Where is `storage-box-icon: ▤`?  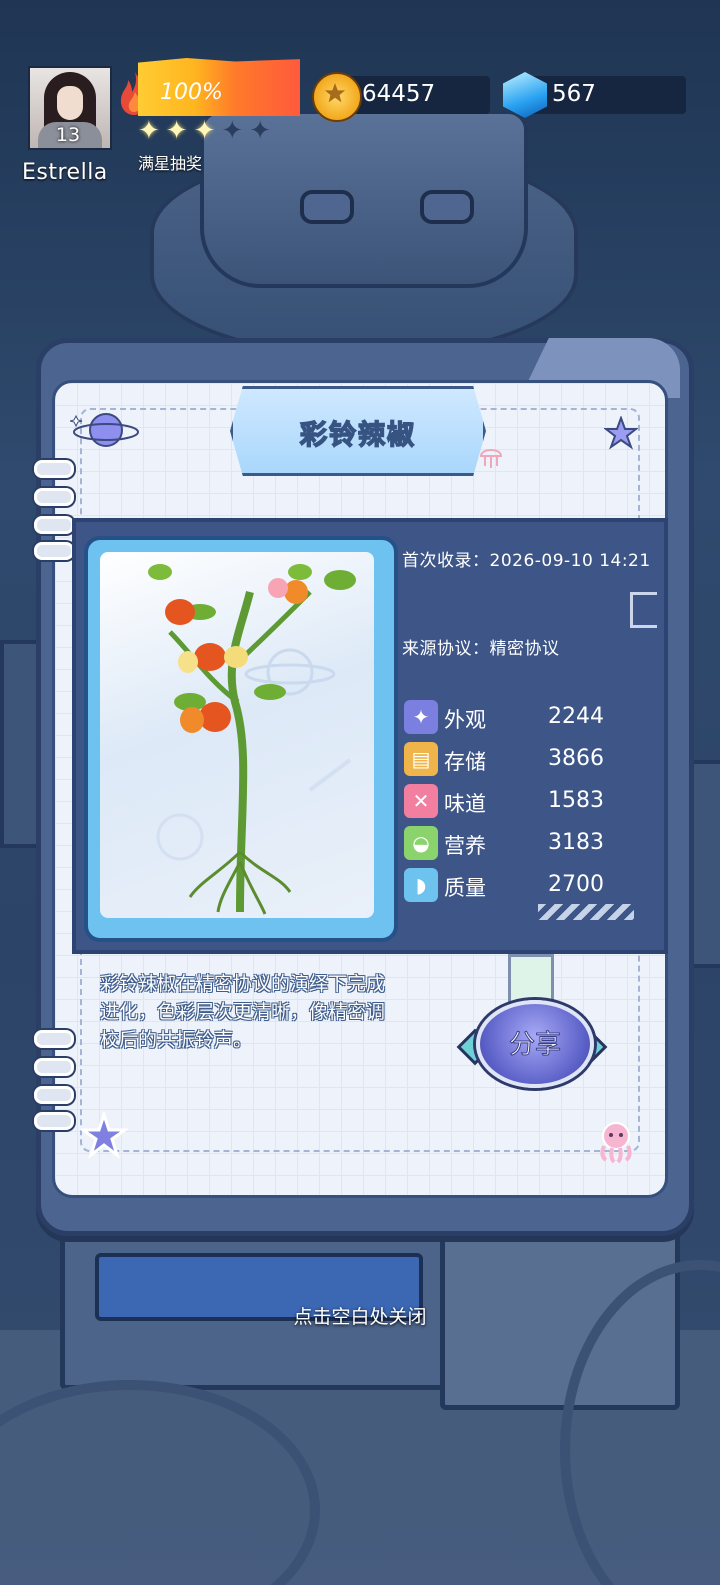 storage-box-icon: ▤ is located at coordinates (421, 759).